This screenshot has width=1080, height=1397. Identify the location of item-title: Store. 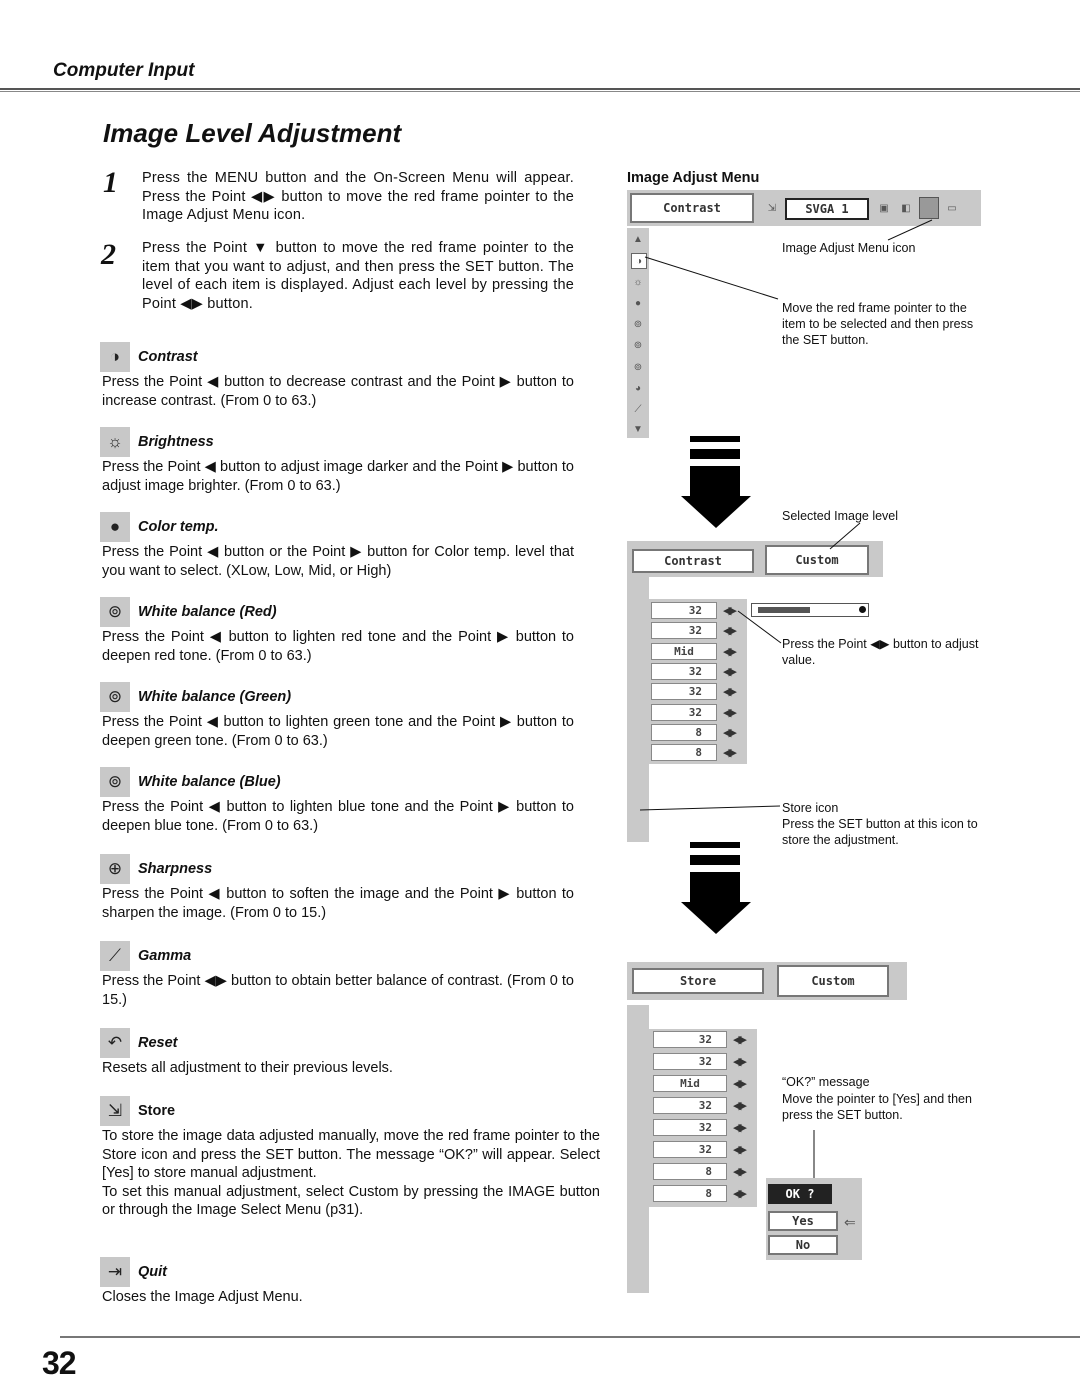
(157, 1111).